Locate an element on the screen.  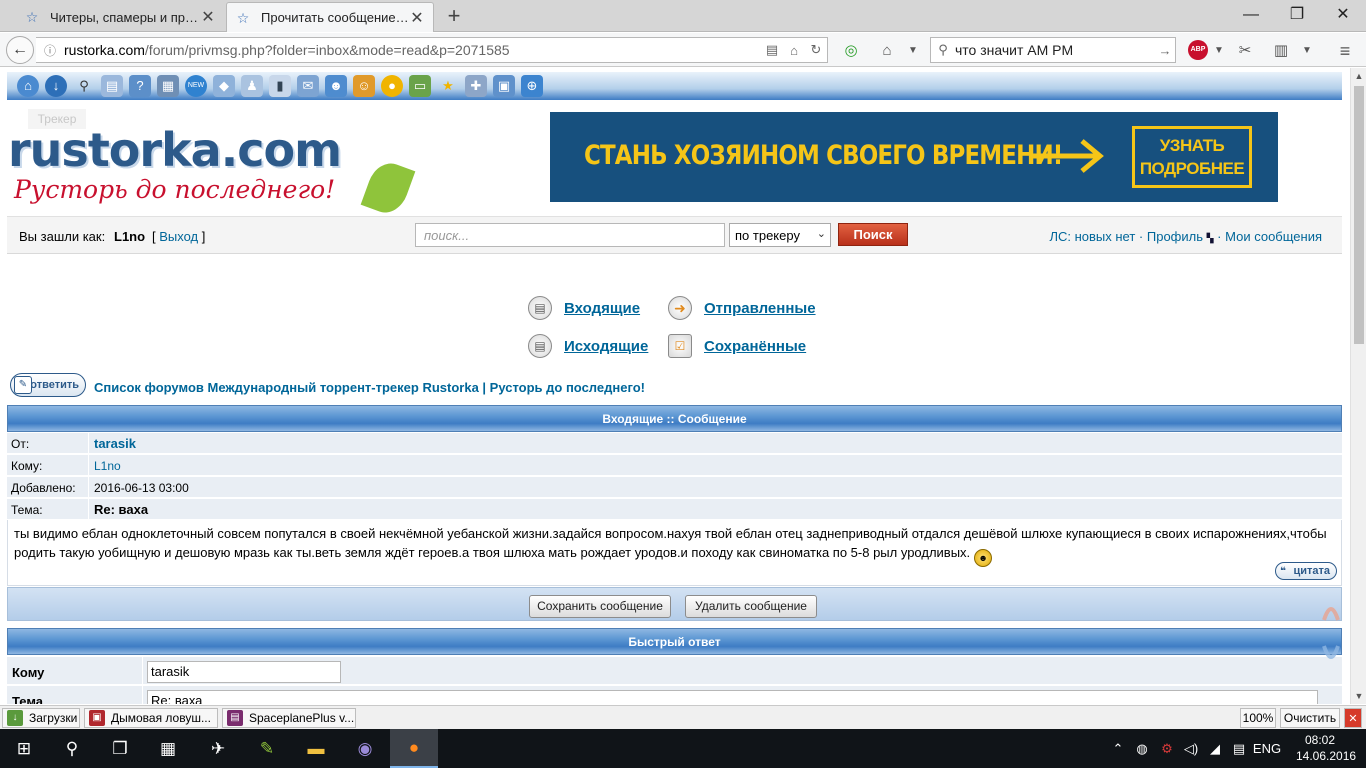
folder-saved: ☑ Сохранённые is located at coordinates (737, 346).